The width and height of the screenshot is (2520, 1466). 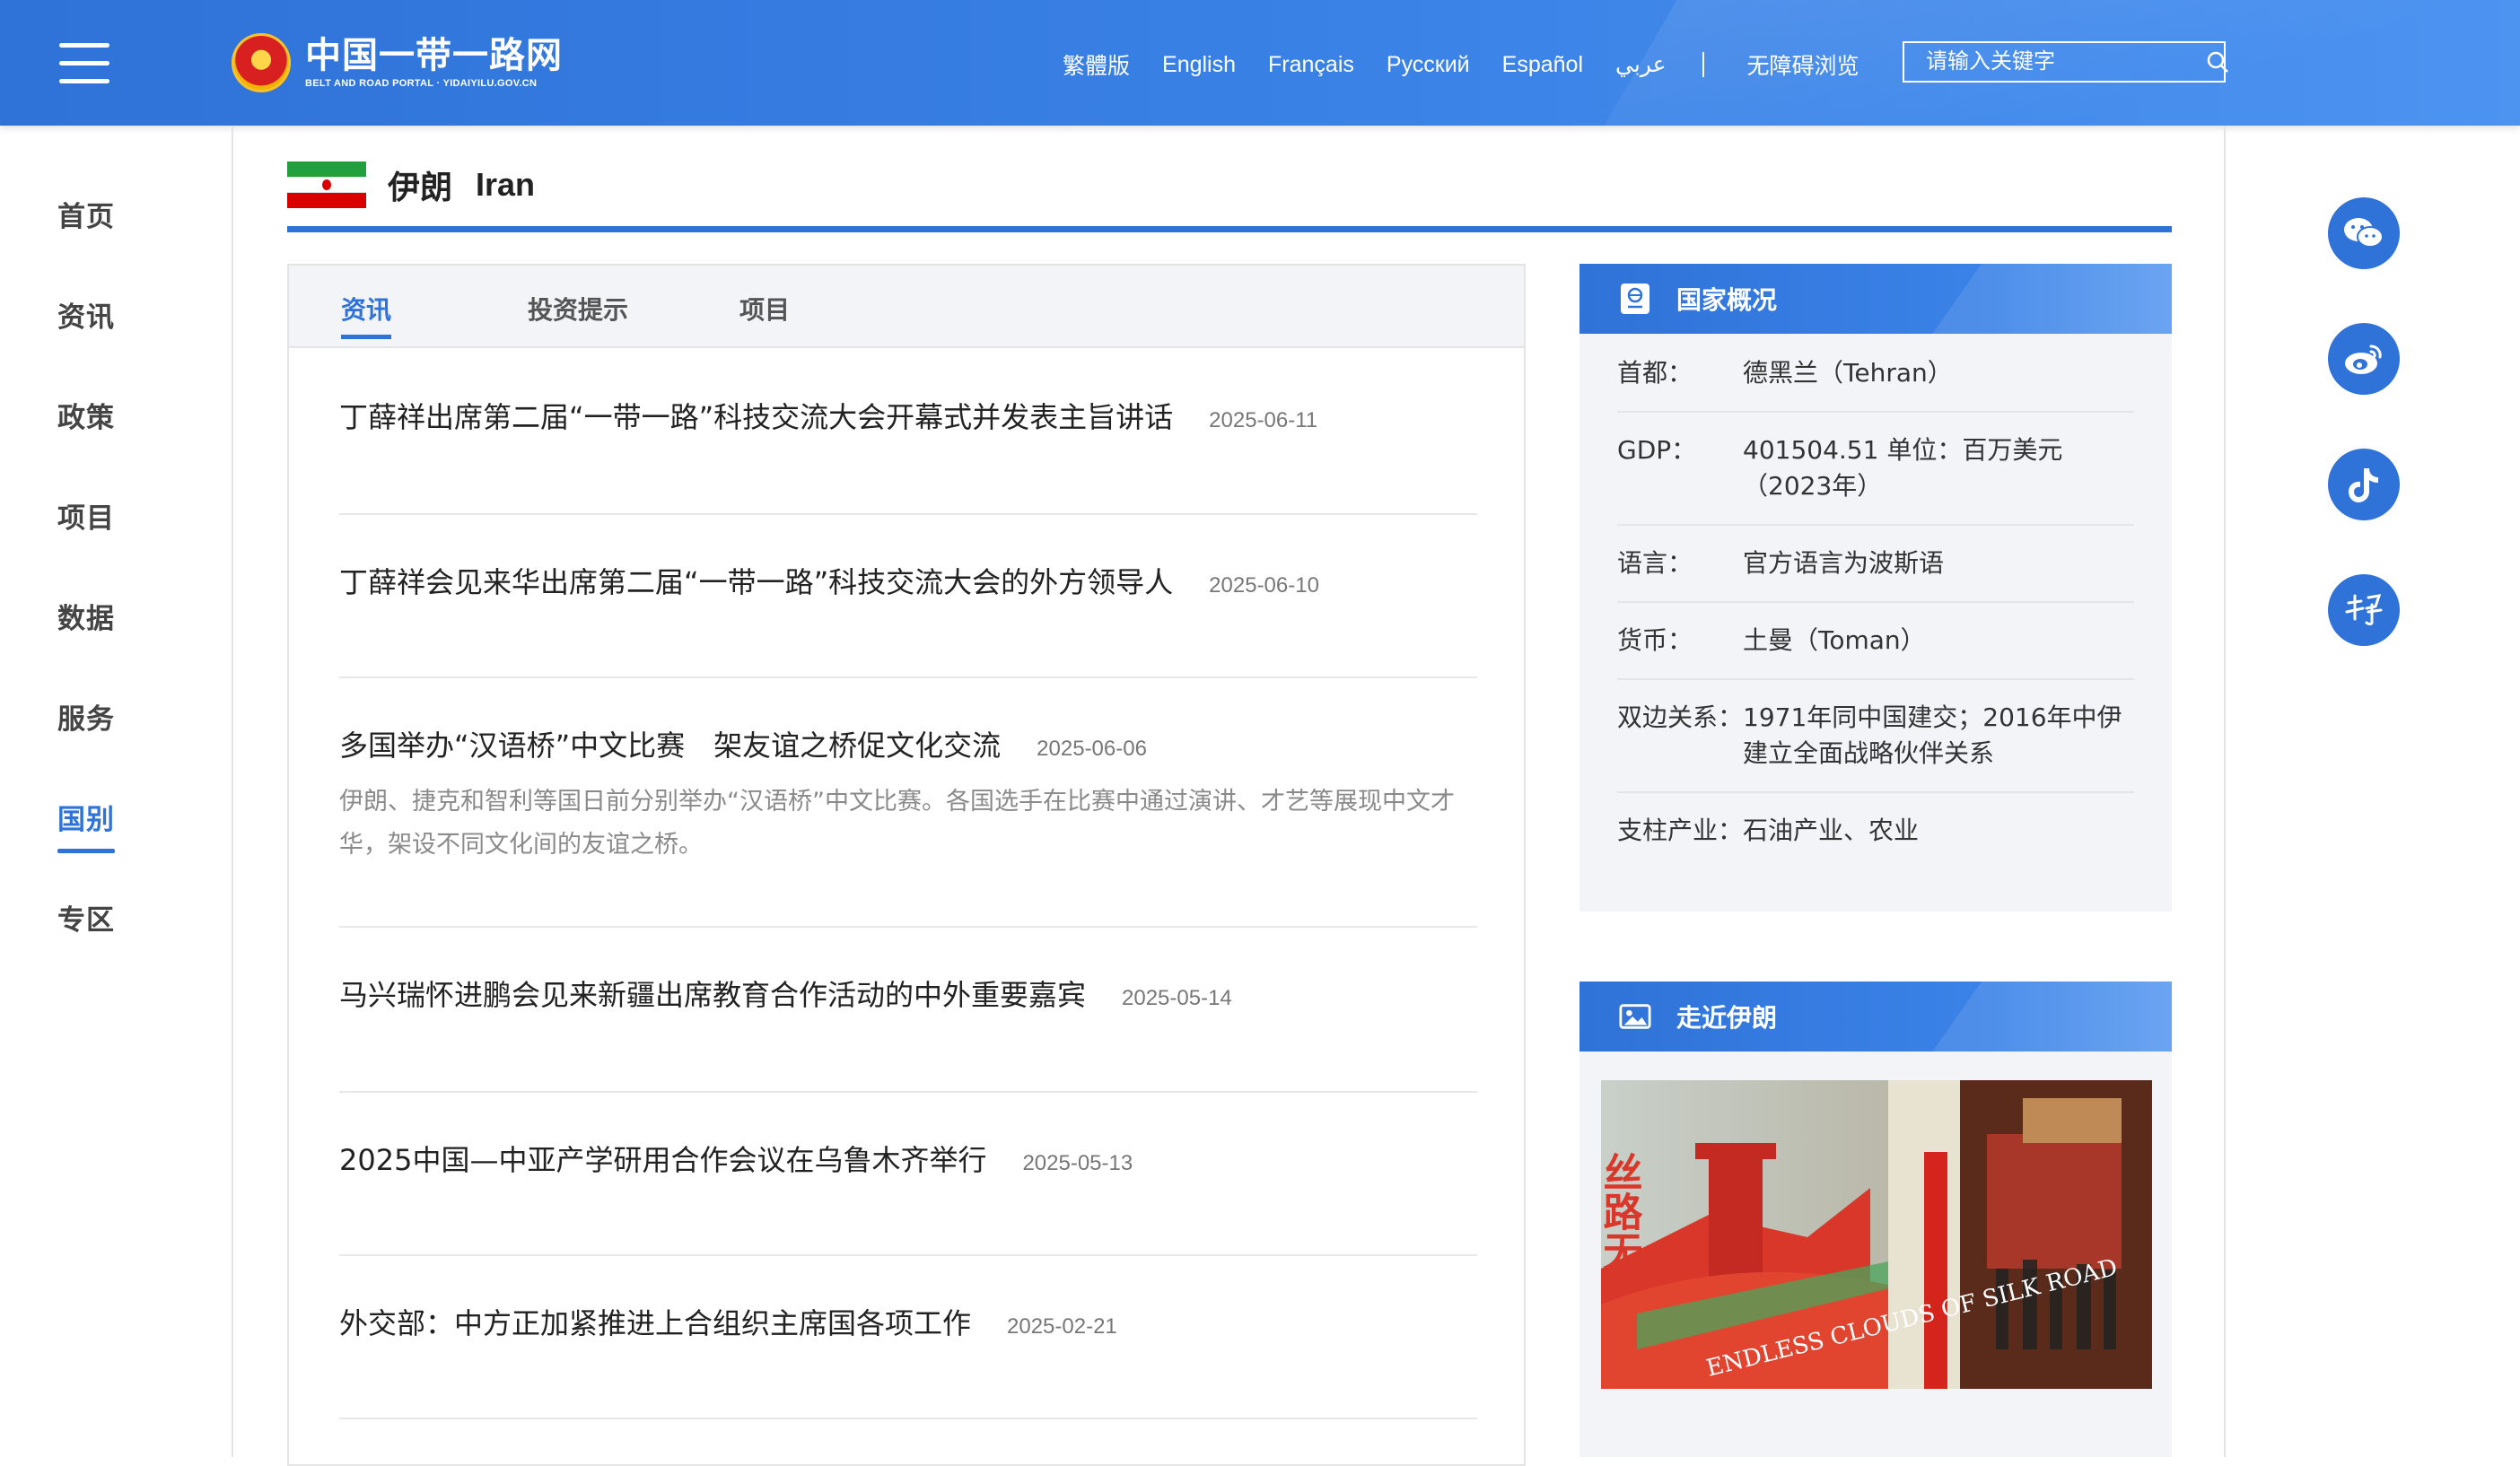 I want to click on search-box, so click(x=2066, y=62).